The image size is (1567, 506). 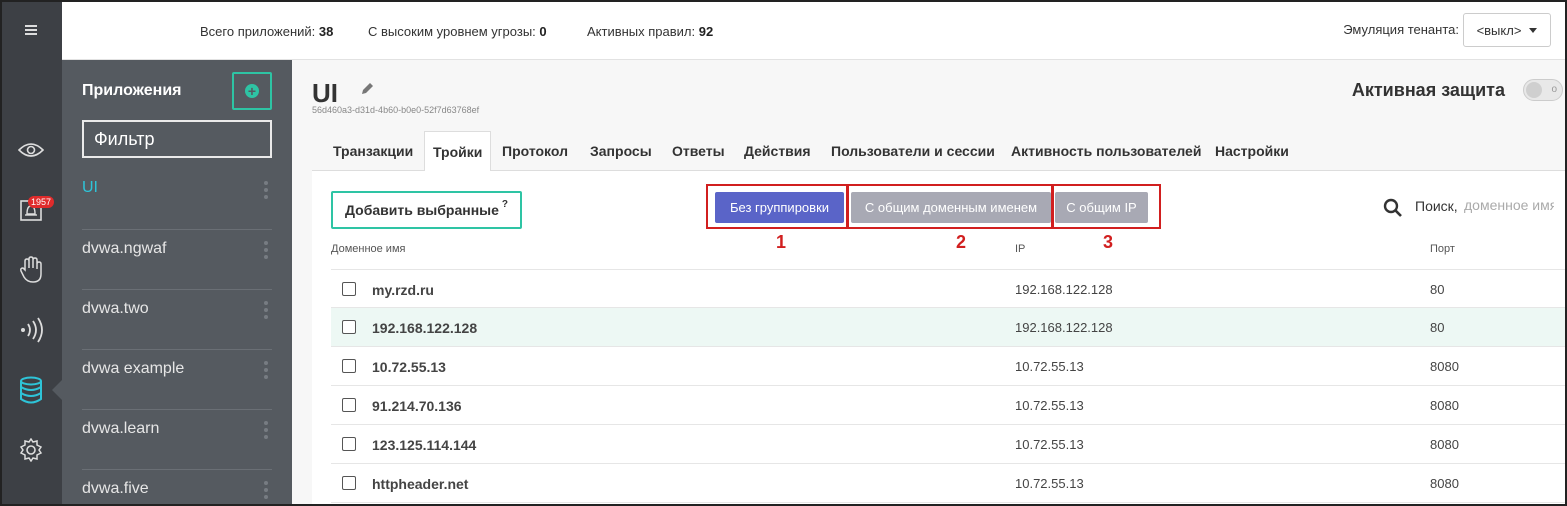 What do you see at coordinates (409, 367) in the screenshot?
I see `cell-domain: 10.72.55.13` at bounding box center [409, 367].